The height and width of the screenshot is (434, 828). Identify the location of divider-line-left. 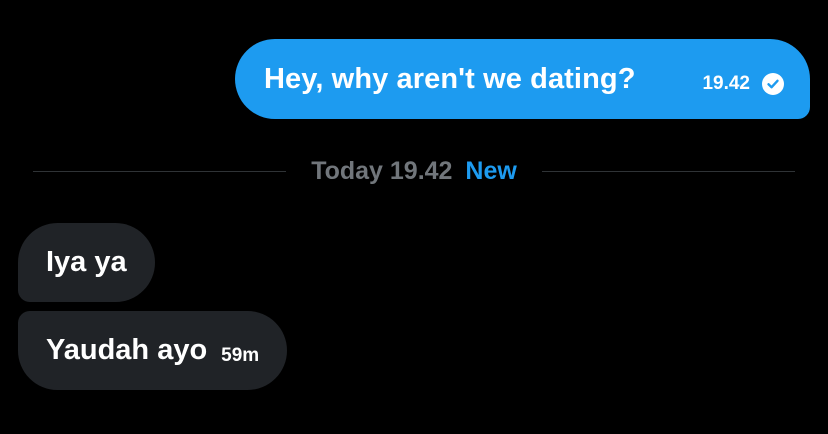
(160, 171).